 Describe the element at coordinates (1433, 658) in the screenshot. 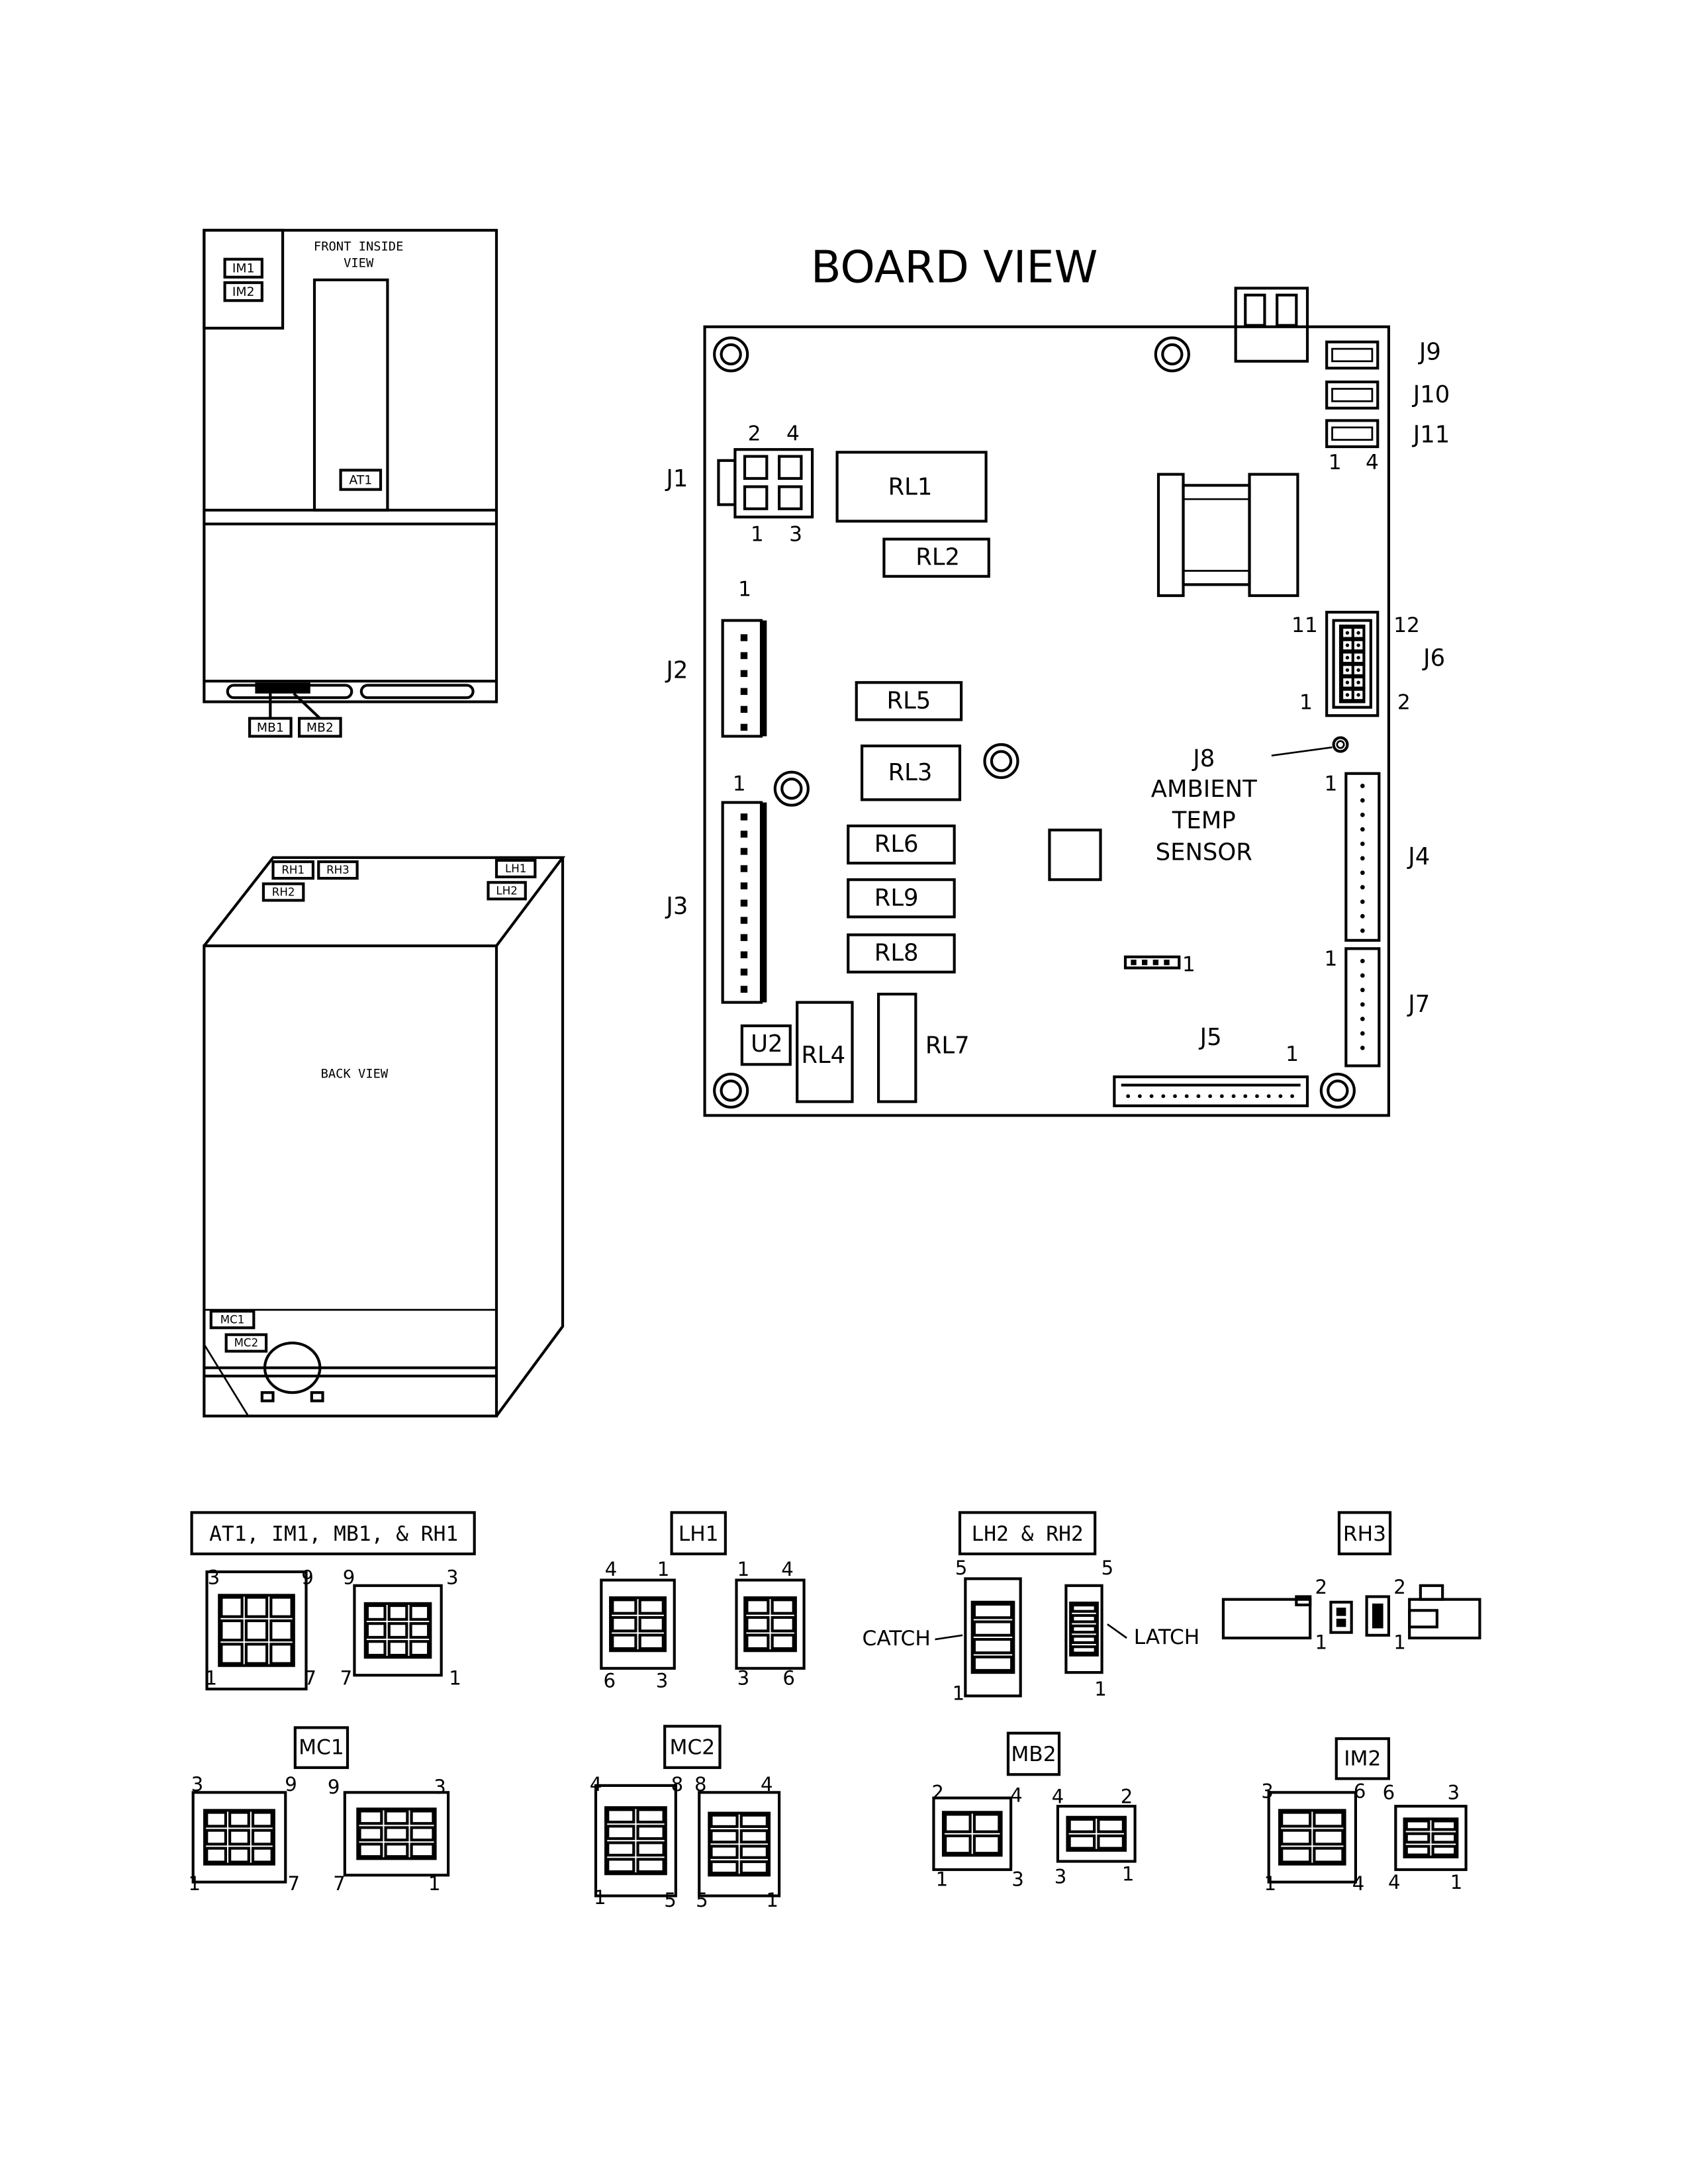

I see `connector-j6: J6` at that location.